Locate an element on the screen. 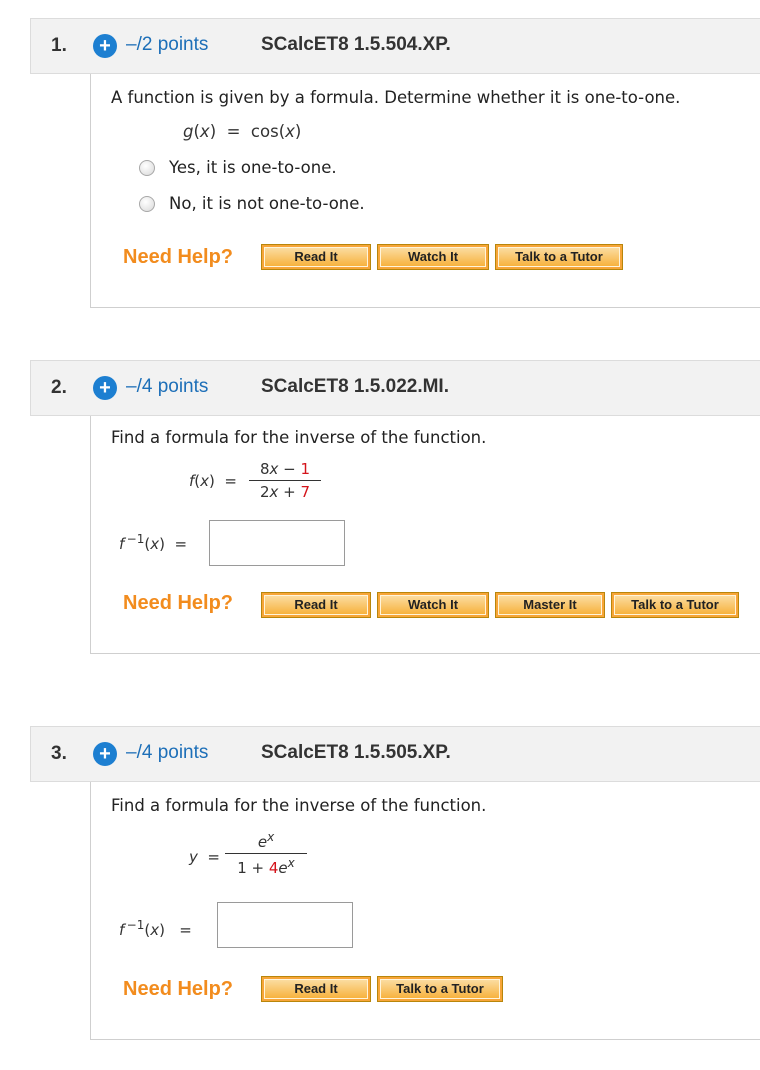 Image resolution: width=760 pixels, height=1070 pixels. numerator: ex is located at coordinates (266, 840).